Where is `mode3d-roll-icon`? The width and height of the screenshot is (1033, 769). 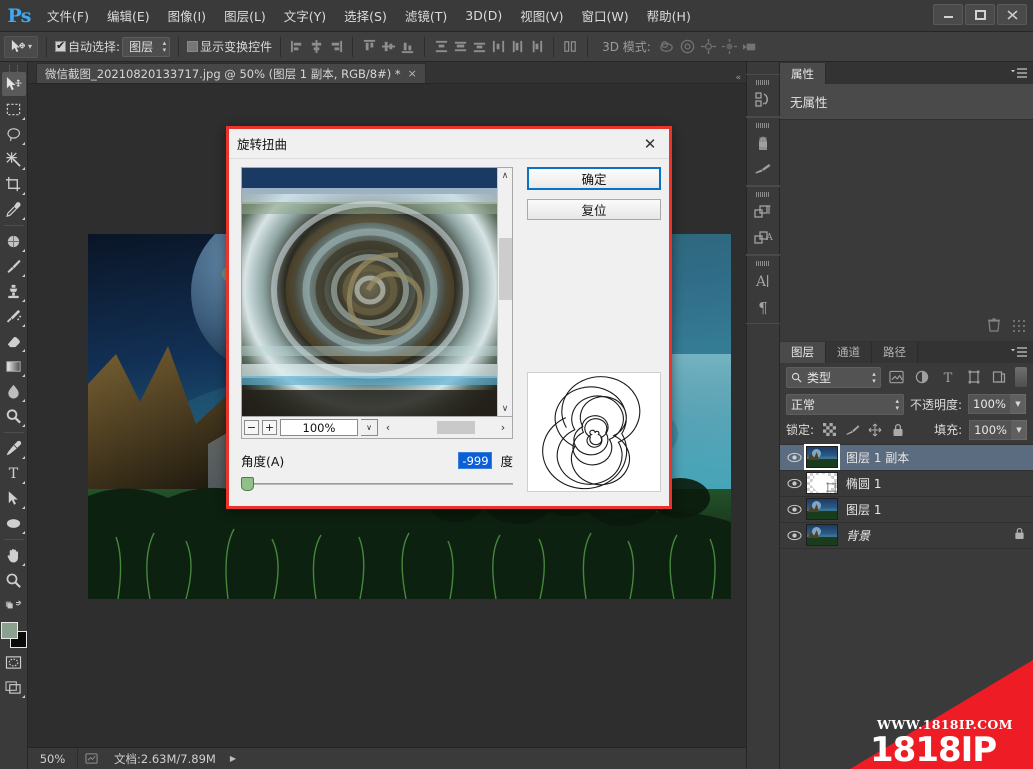 mode3d-roll-icon is located at coordinates (687, 46).